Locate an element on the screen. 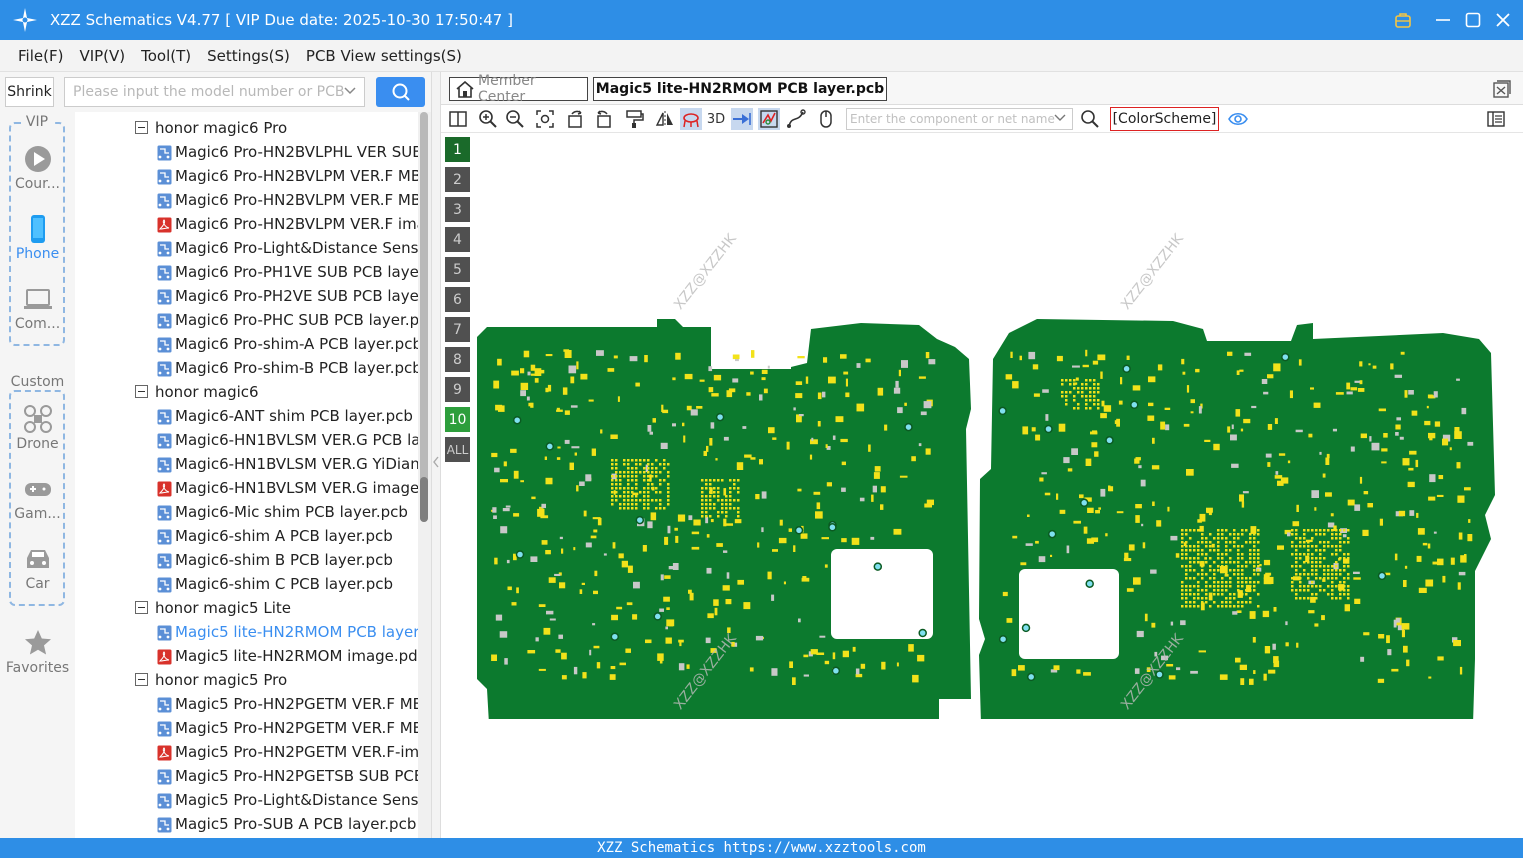 The image size is (1523, 858). rotate-right-icon is located at coordinates (603, 119).